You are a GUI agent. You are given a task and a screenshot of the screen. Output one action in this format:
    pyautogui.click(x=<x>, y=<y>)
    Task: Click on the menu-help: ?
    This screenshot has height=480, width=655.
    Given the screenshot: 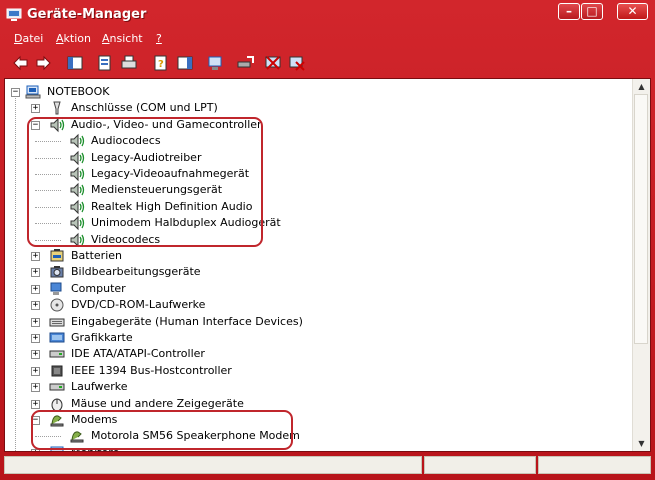 What is the action you would take?
    pyautogui.click(x=159, y=38)
    